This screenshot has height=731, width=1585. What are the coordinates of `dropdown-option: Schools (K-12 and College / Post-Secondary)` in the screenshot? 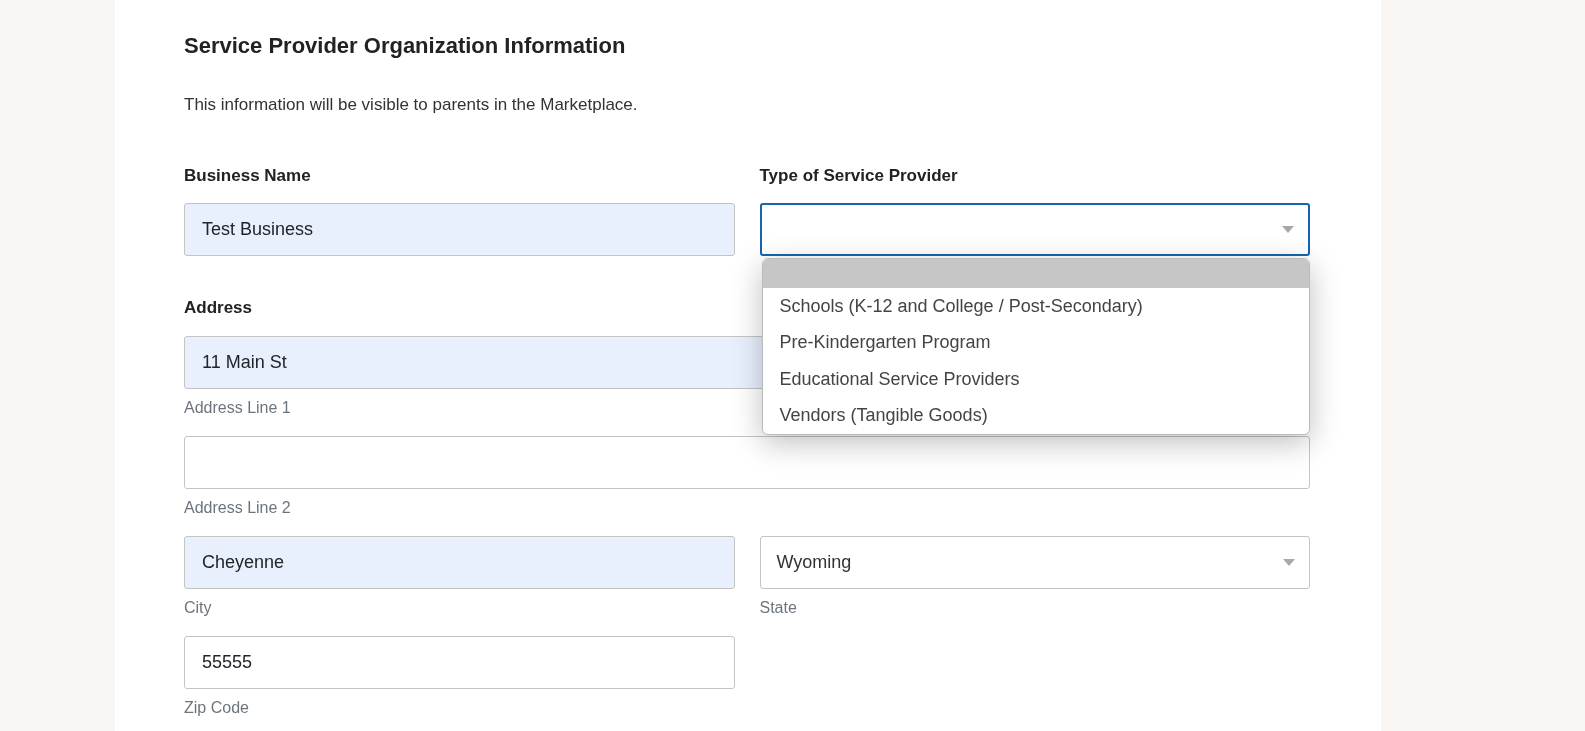 It's located at (1035, 306).